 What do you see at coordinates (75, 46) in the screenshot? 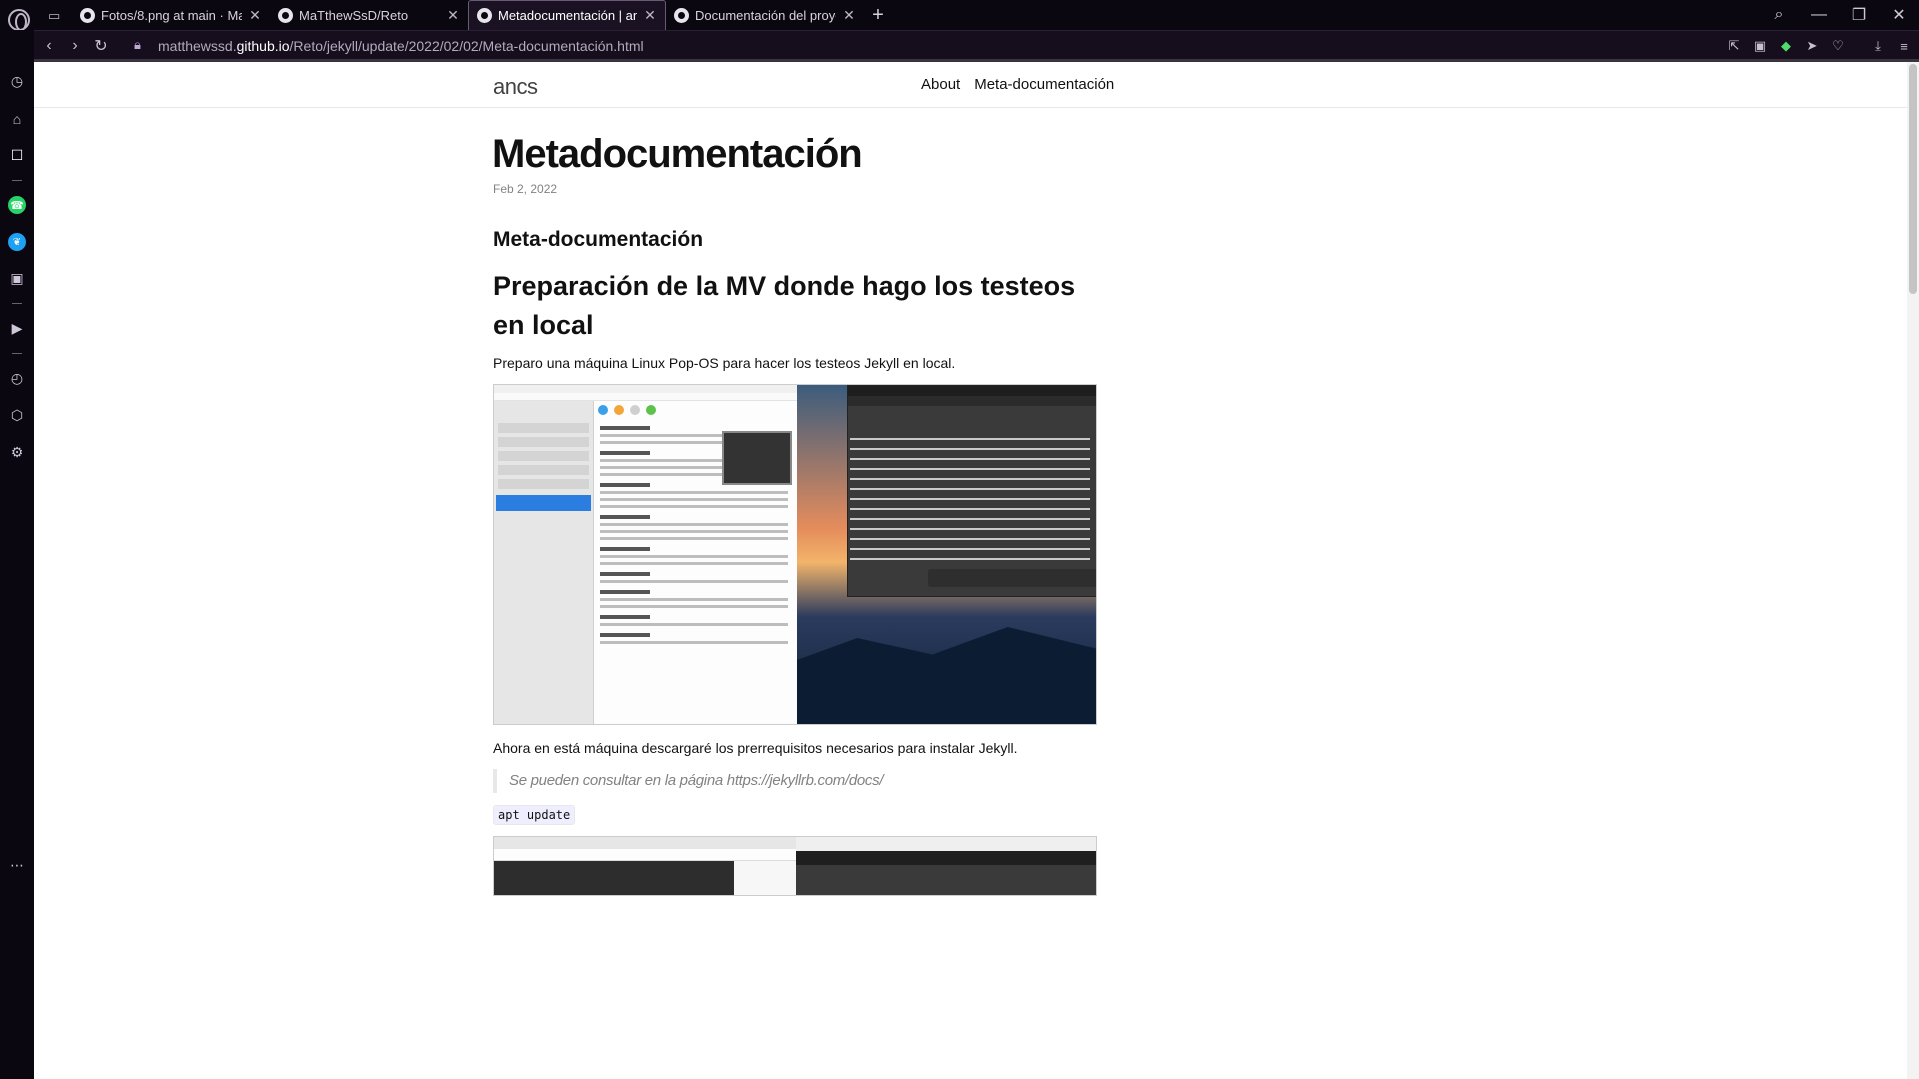
I see `forward-icon: ›` at bounding box center [75, 46].